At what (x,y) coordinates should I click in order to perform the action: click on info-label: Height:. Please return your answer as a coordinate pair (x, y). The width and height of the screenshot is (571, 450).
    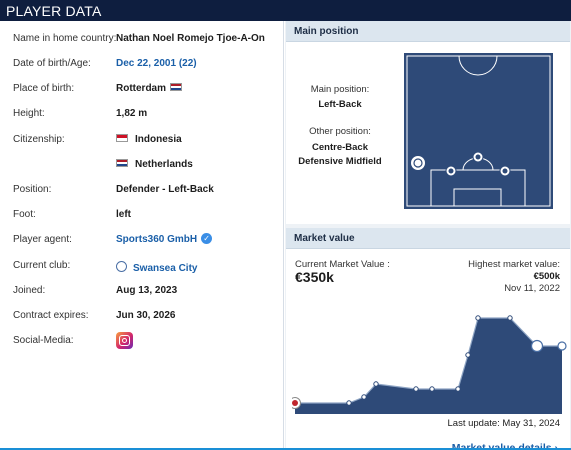
    Looking at the image, I should click on (29, 113).